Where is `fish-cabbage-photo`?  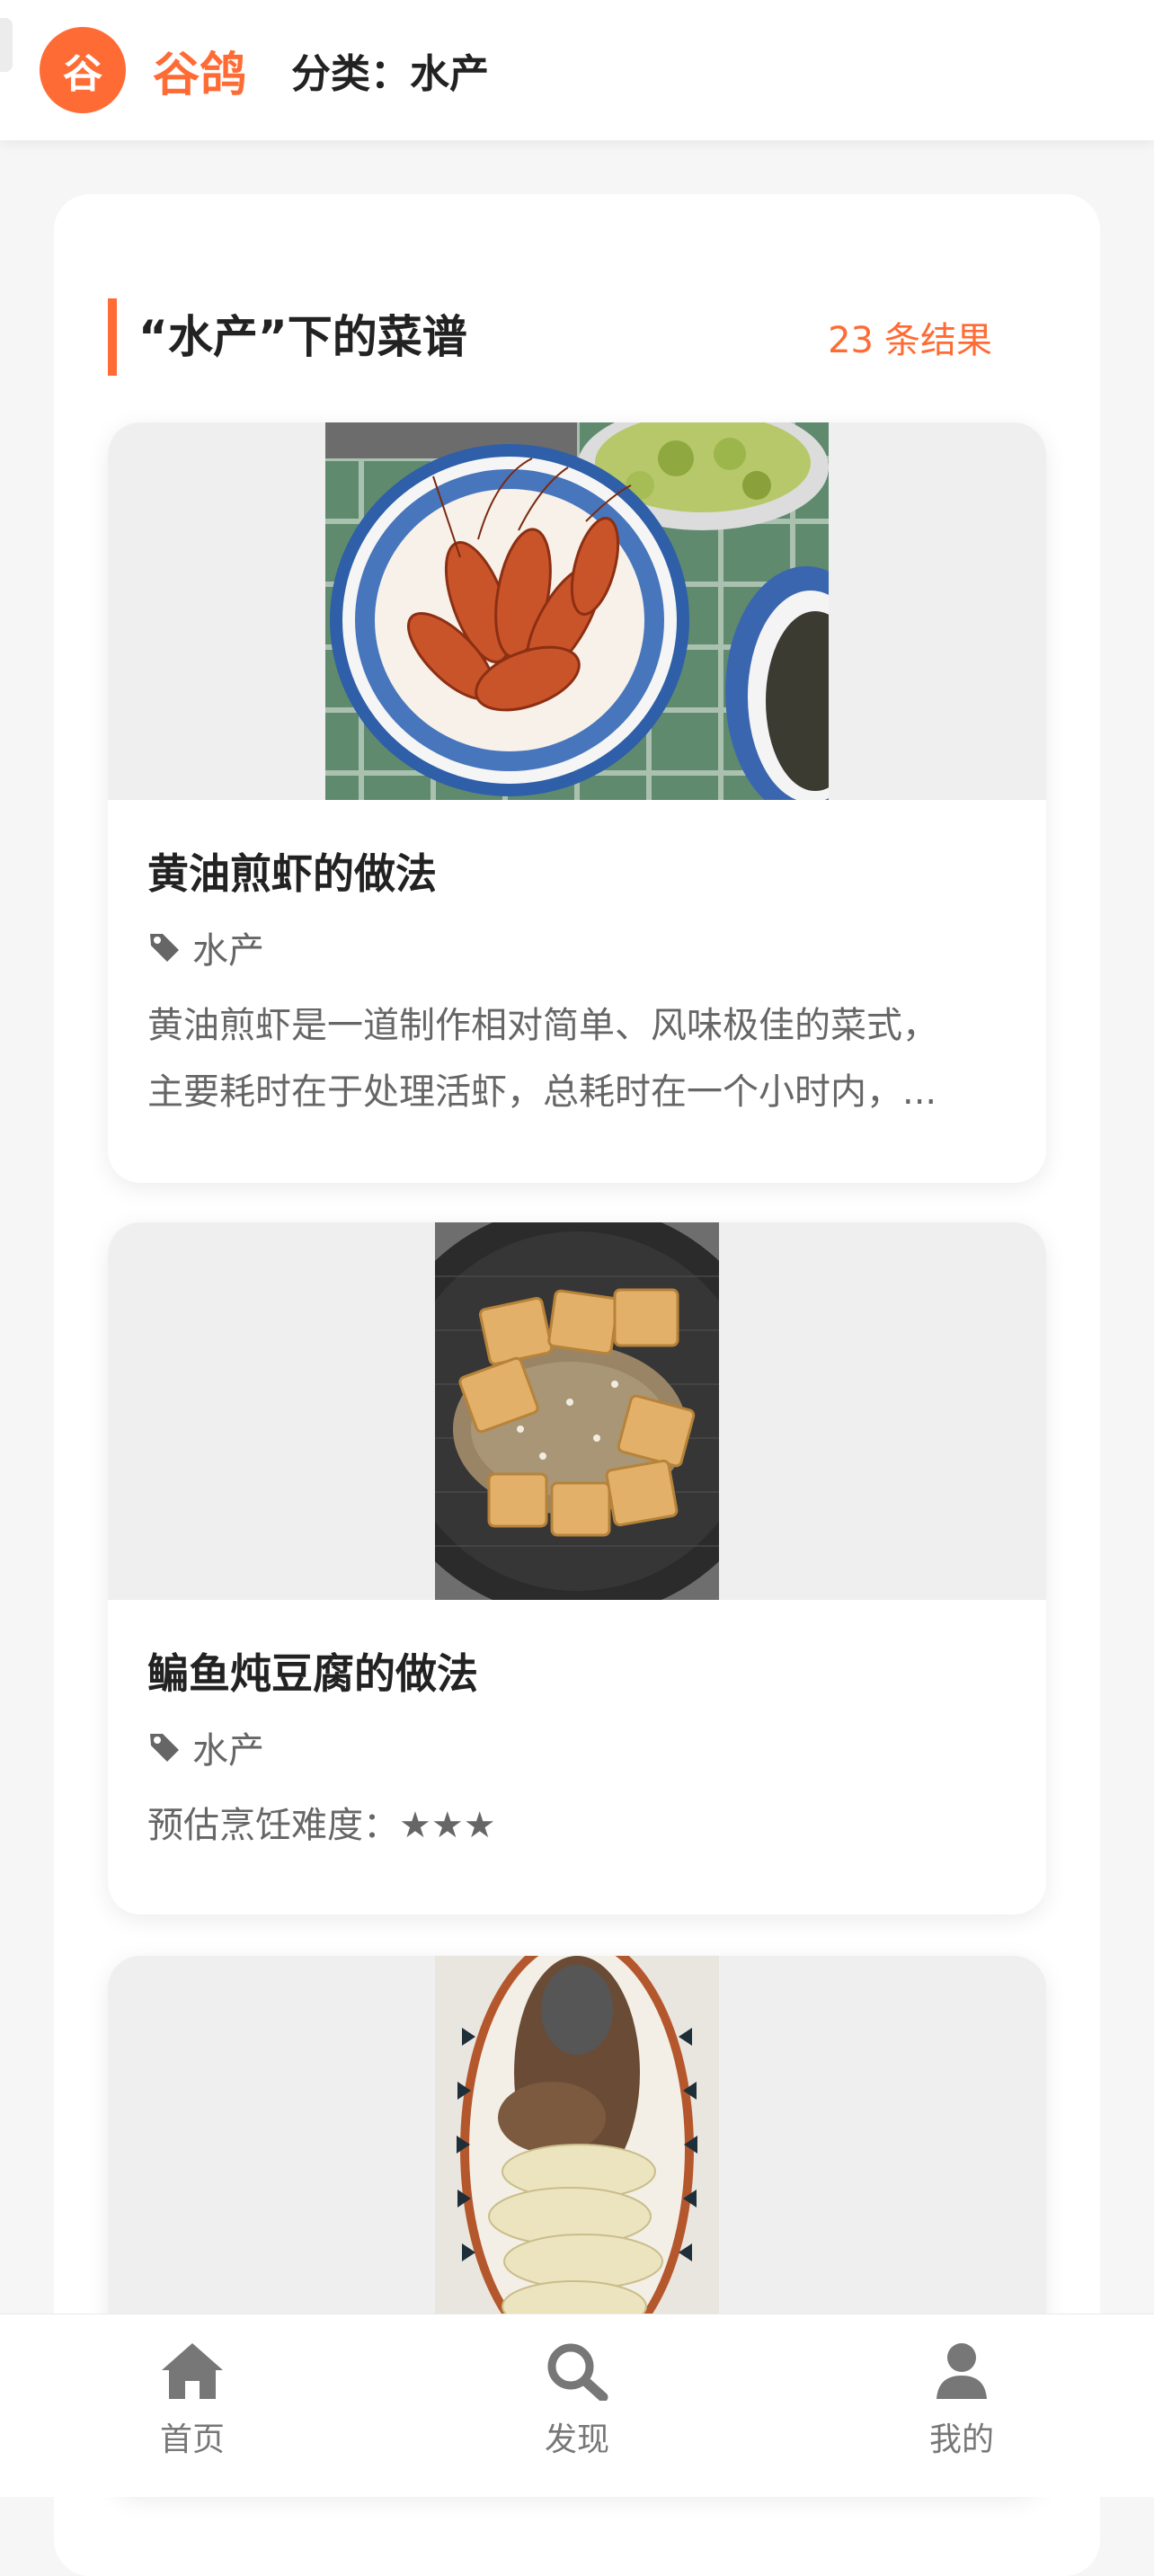
fish-cabbage-photo is located at coordinates (577, 2144).